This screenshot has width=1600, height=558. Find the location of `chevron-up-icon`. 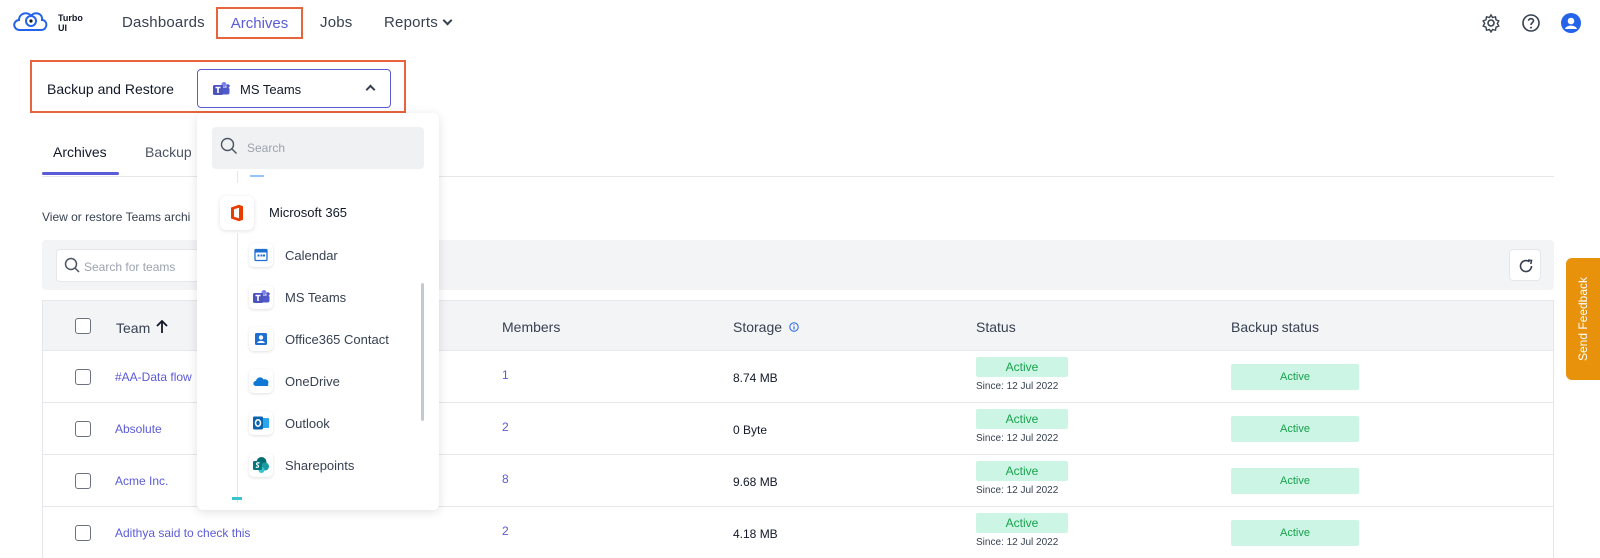

chevron-up-icon is located at coordinates (370, 89).